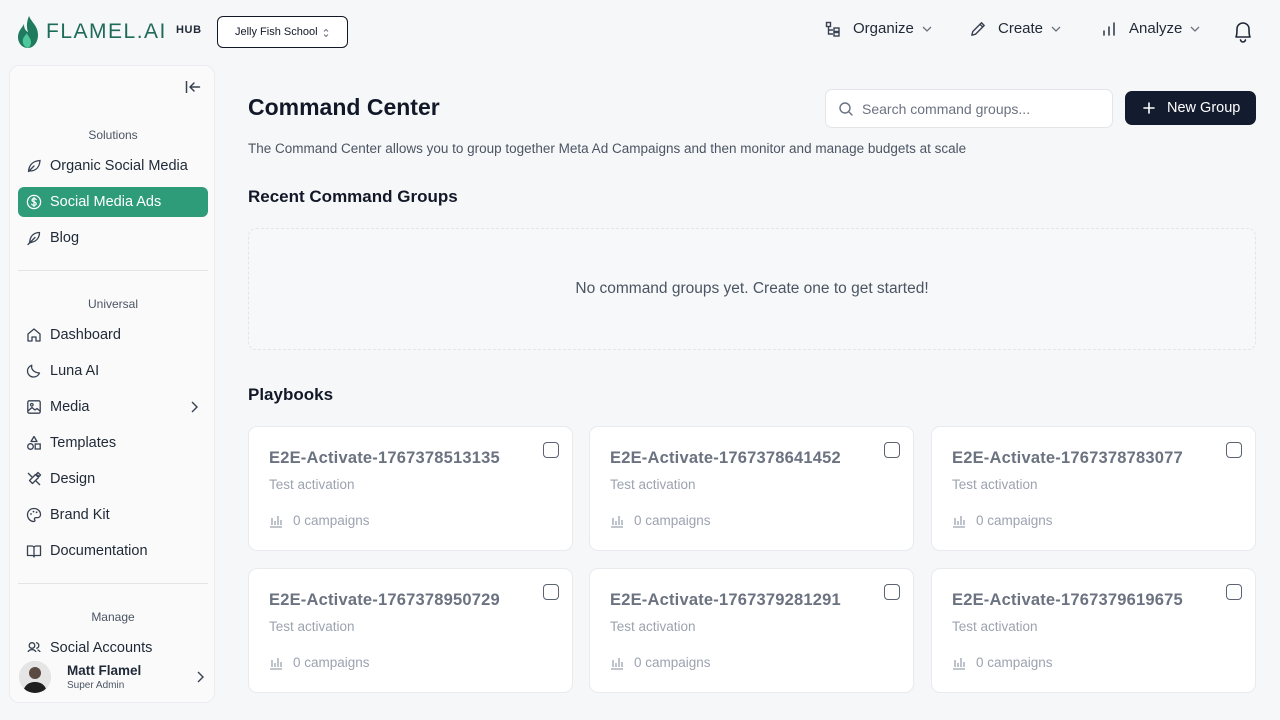 This screenshot has width=1280, height=720. I want to click on new-group-button: New Group, so click(1190, 108).